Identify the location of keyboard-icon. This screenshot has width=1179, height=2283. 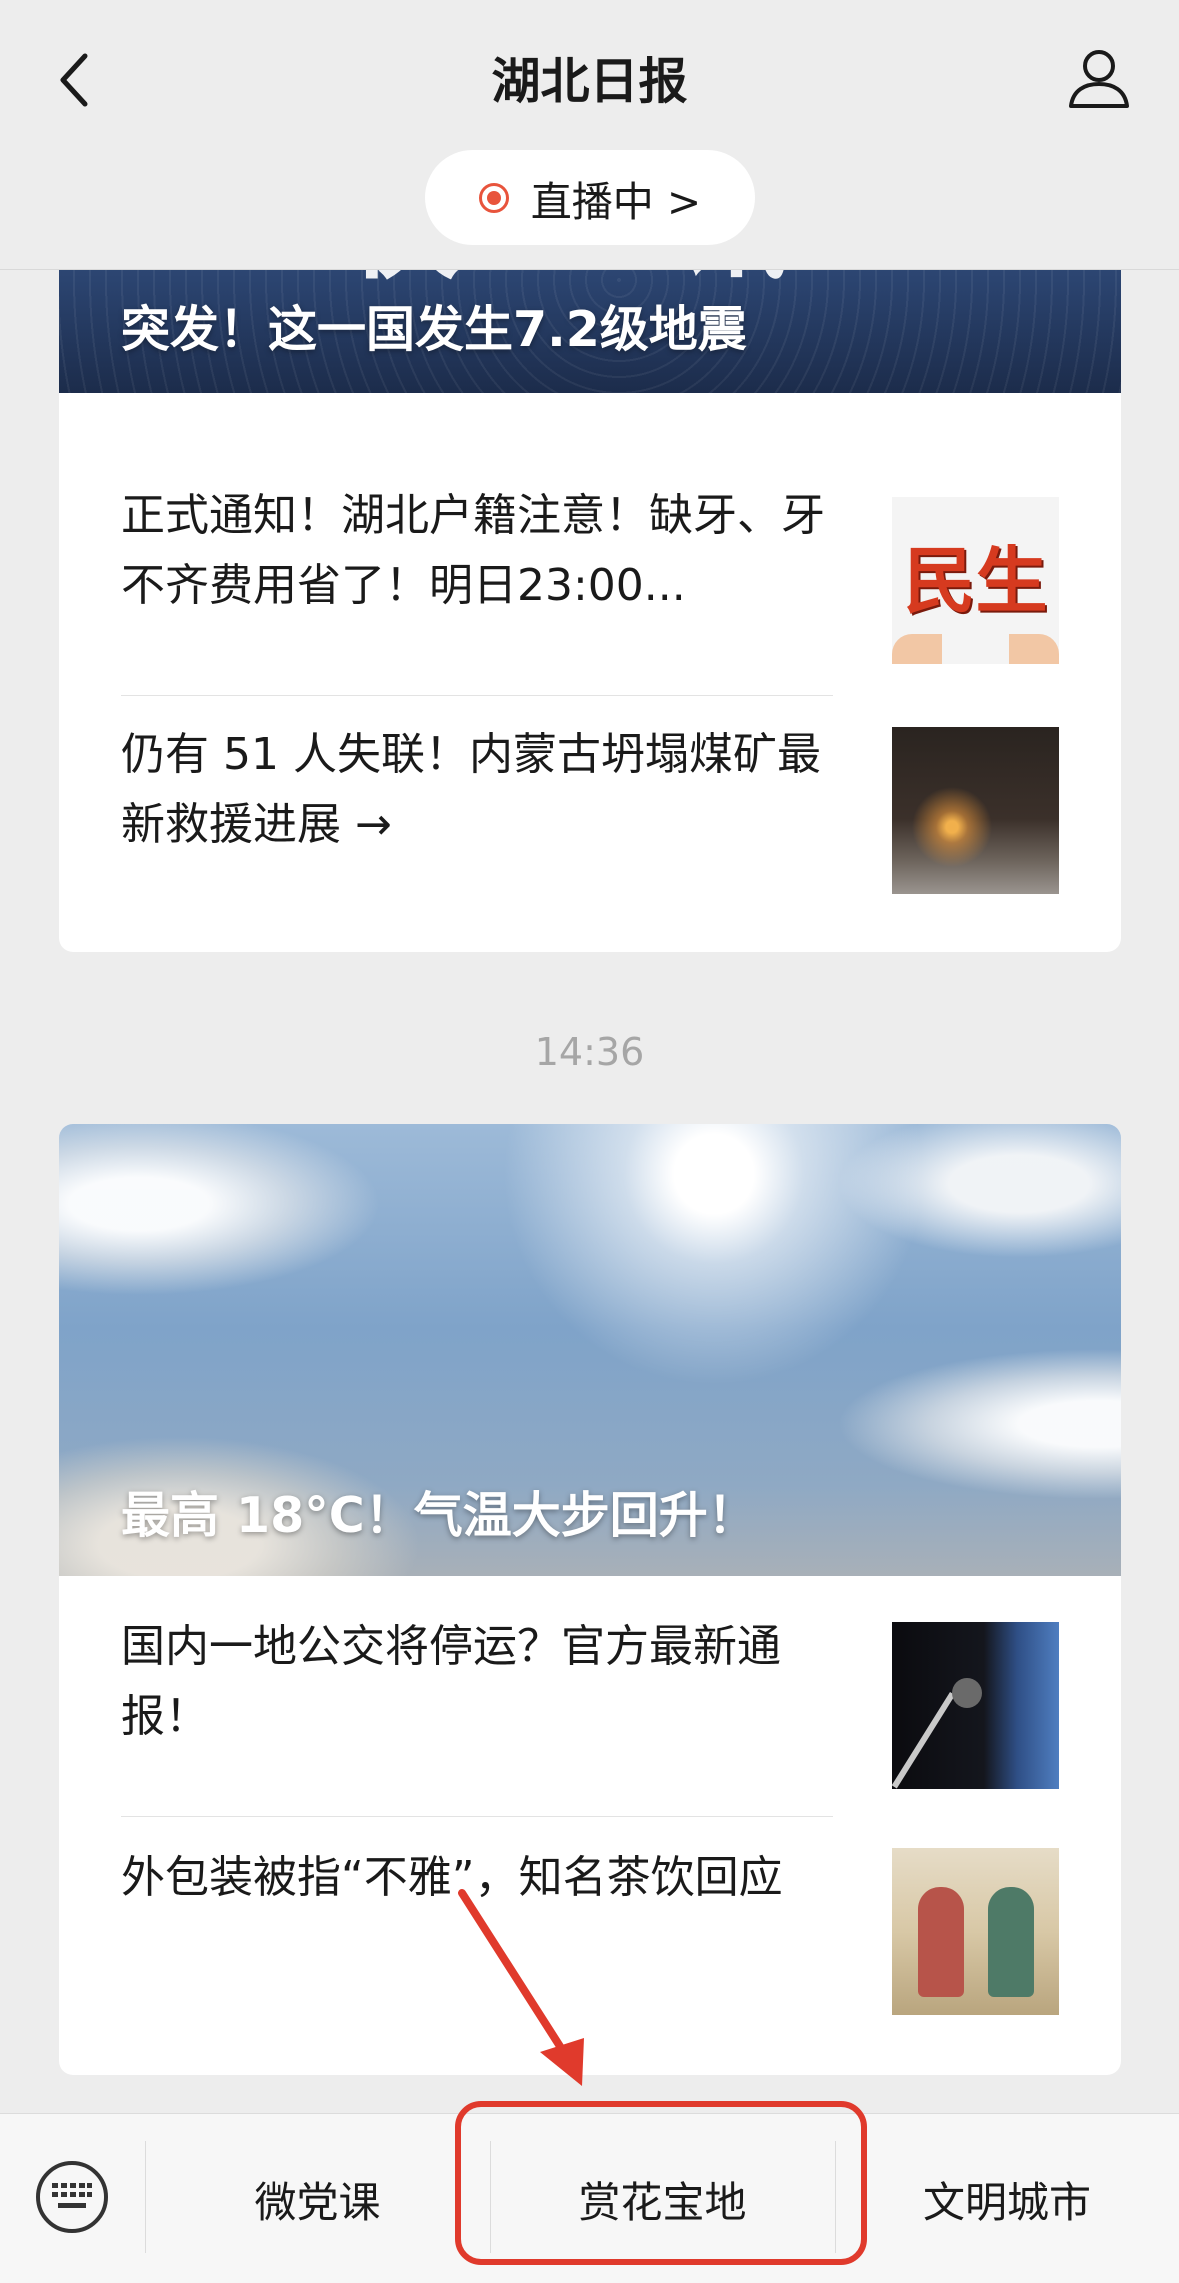
(72, 2195).